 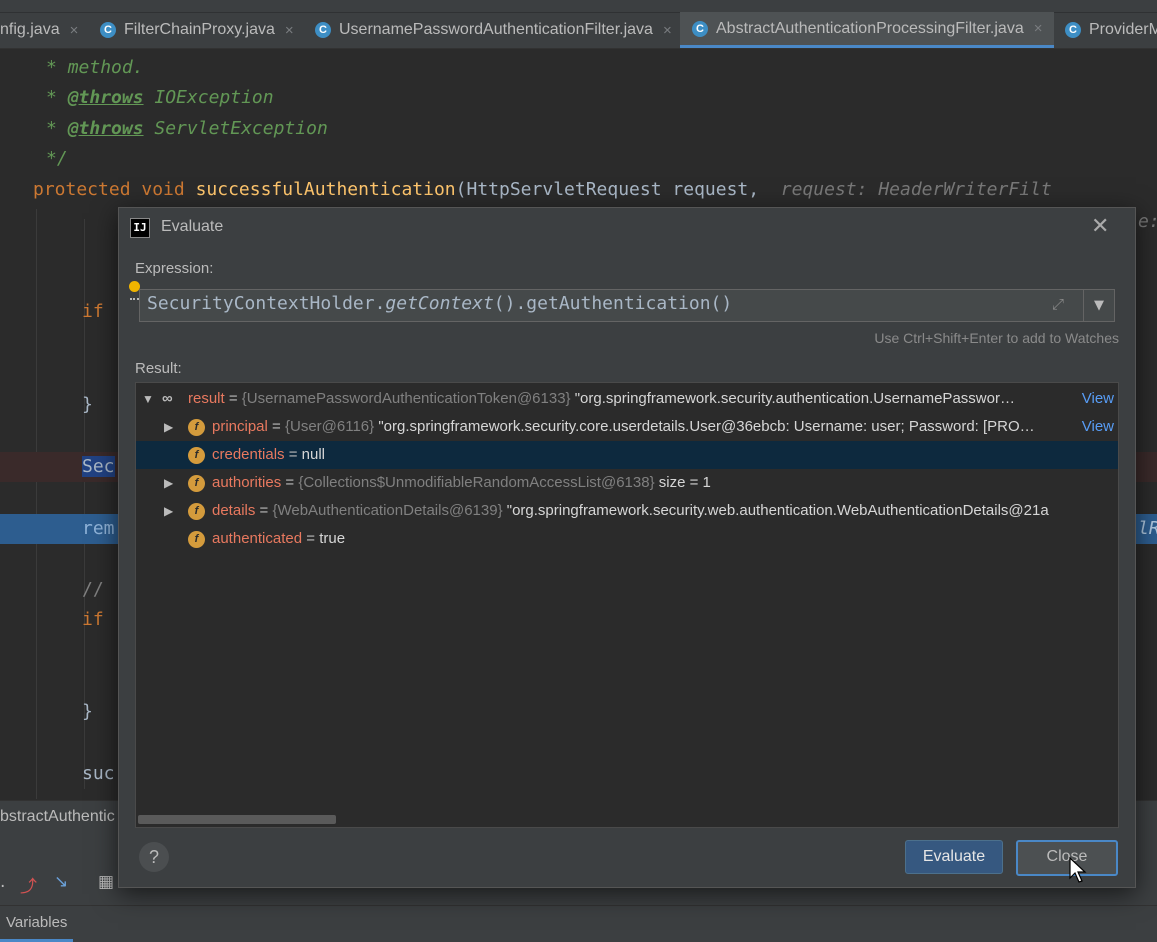 I want to click on horizontal-scrollbar, so click(x=237, y=819).